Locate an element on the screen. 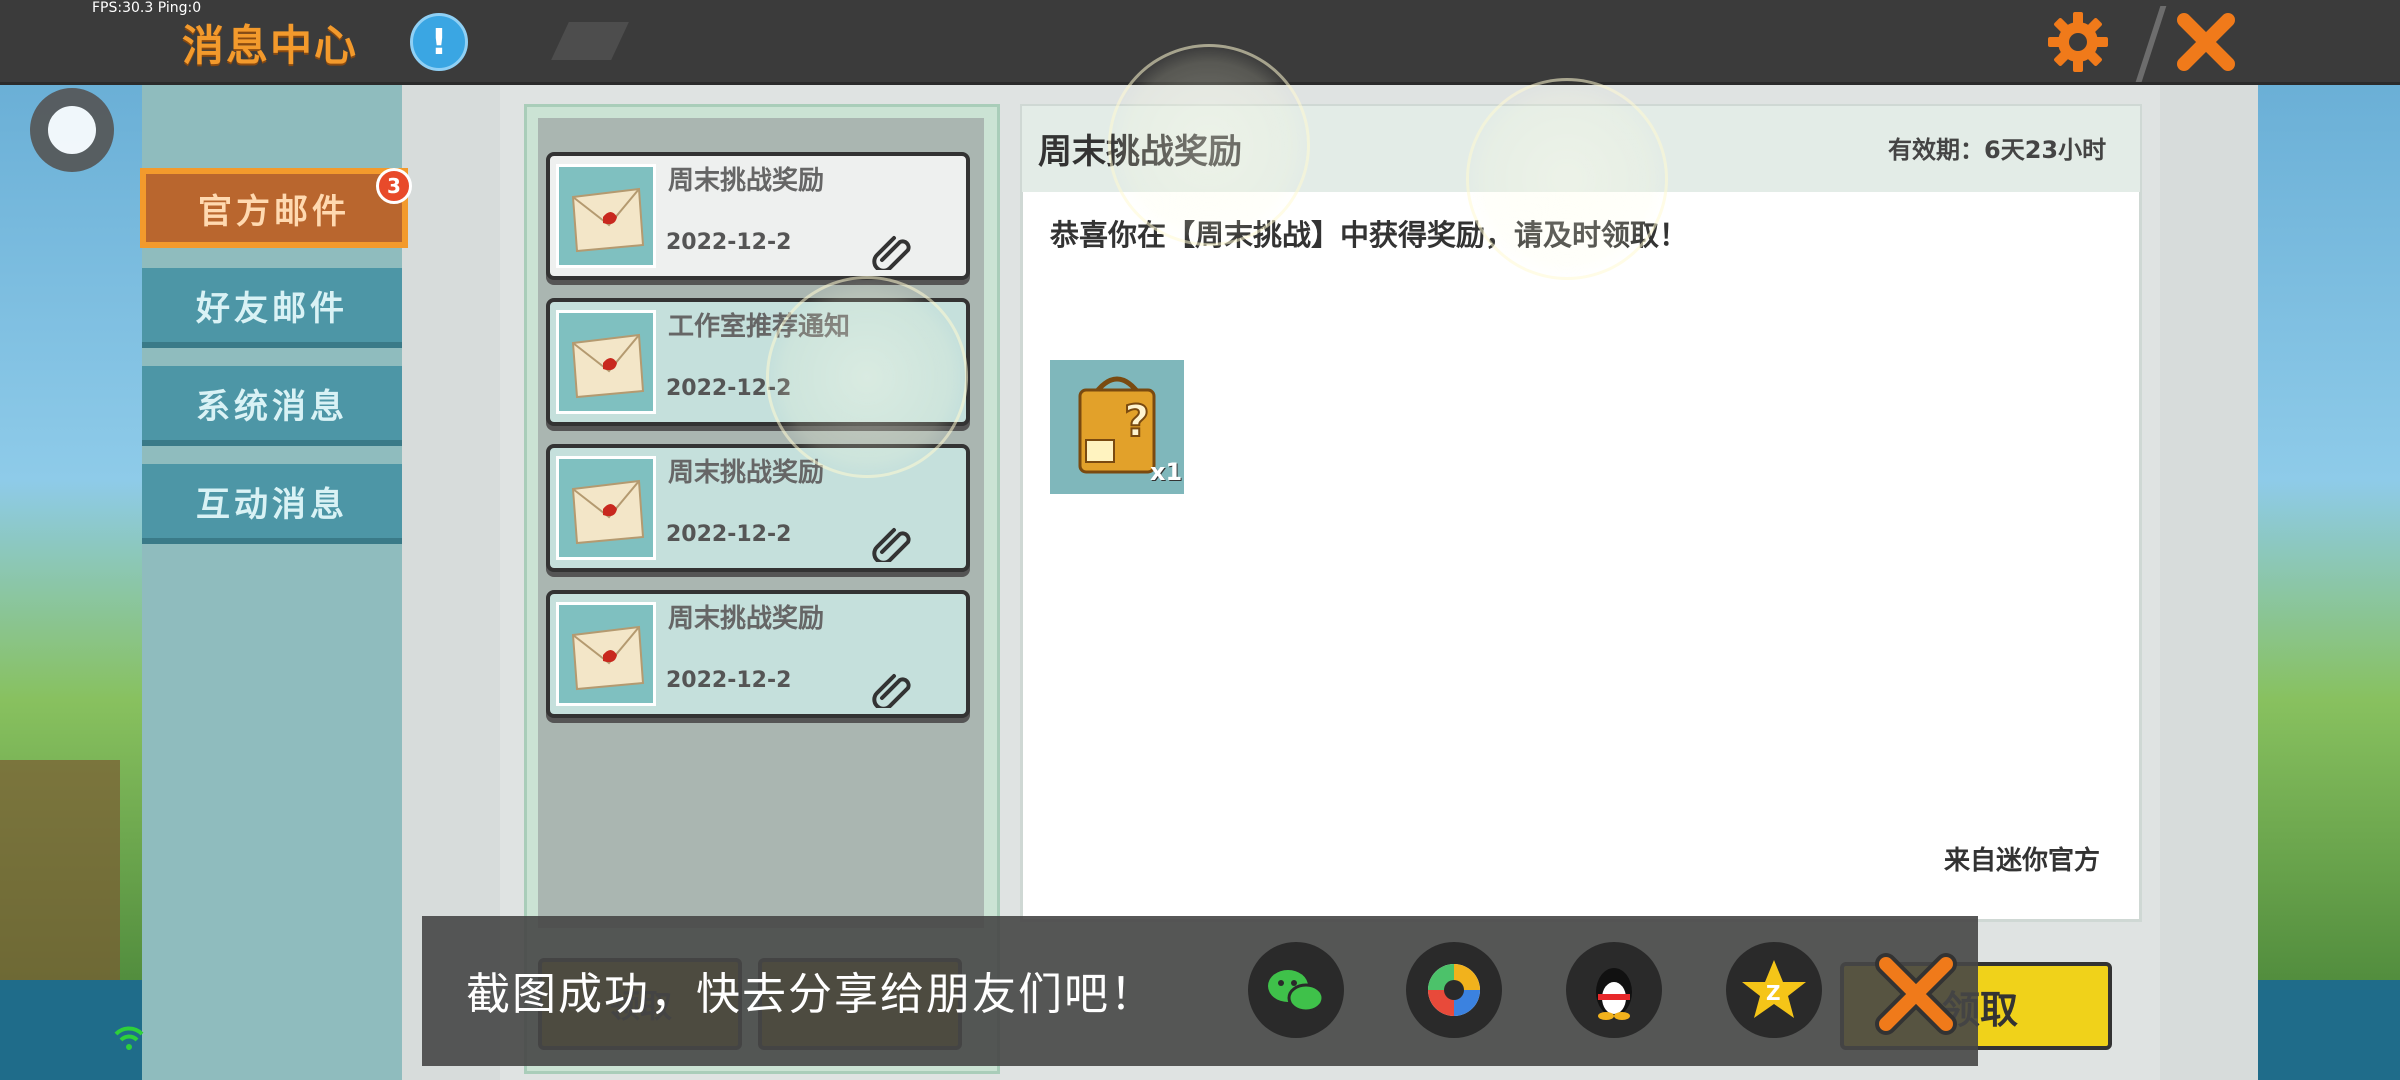 The width and height of the screenshot is (2400, 1080). tab-official-mail: 官方邮件 is located at coordinates (274, 208).